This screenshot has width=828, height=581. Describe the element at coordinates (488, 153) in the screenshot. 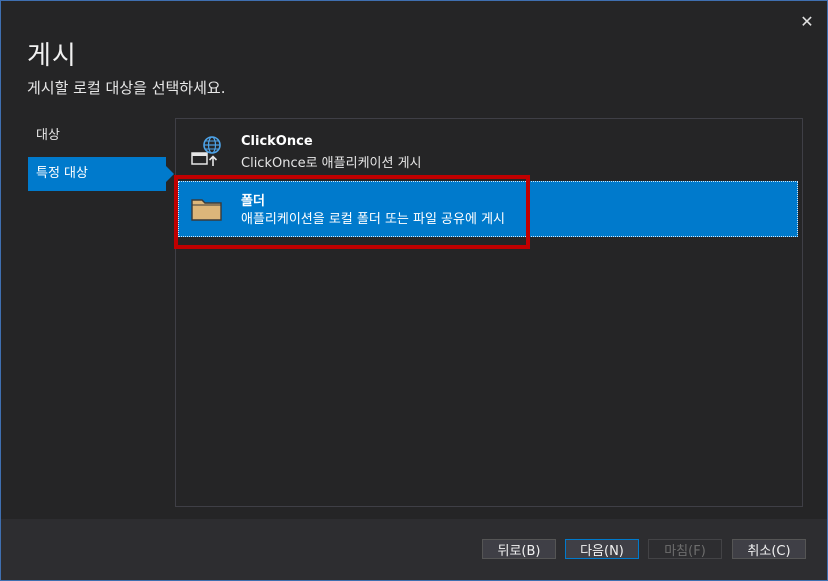

I see `option-clickonce: ClickOnce ClickOnce로 애플리케이션 게시` at that location.